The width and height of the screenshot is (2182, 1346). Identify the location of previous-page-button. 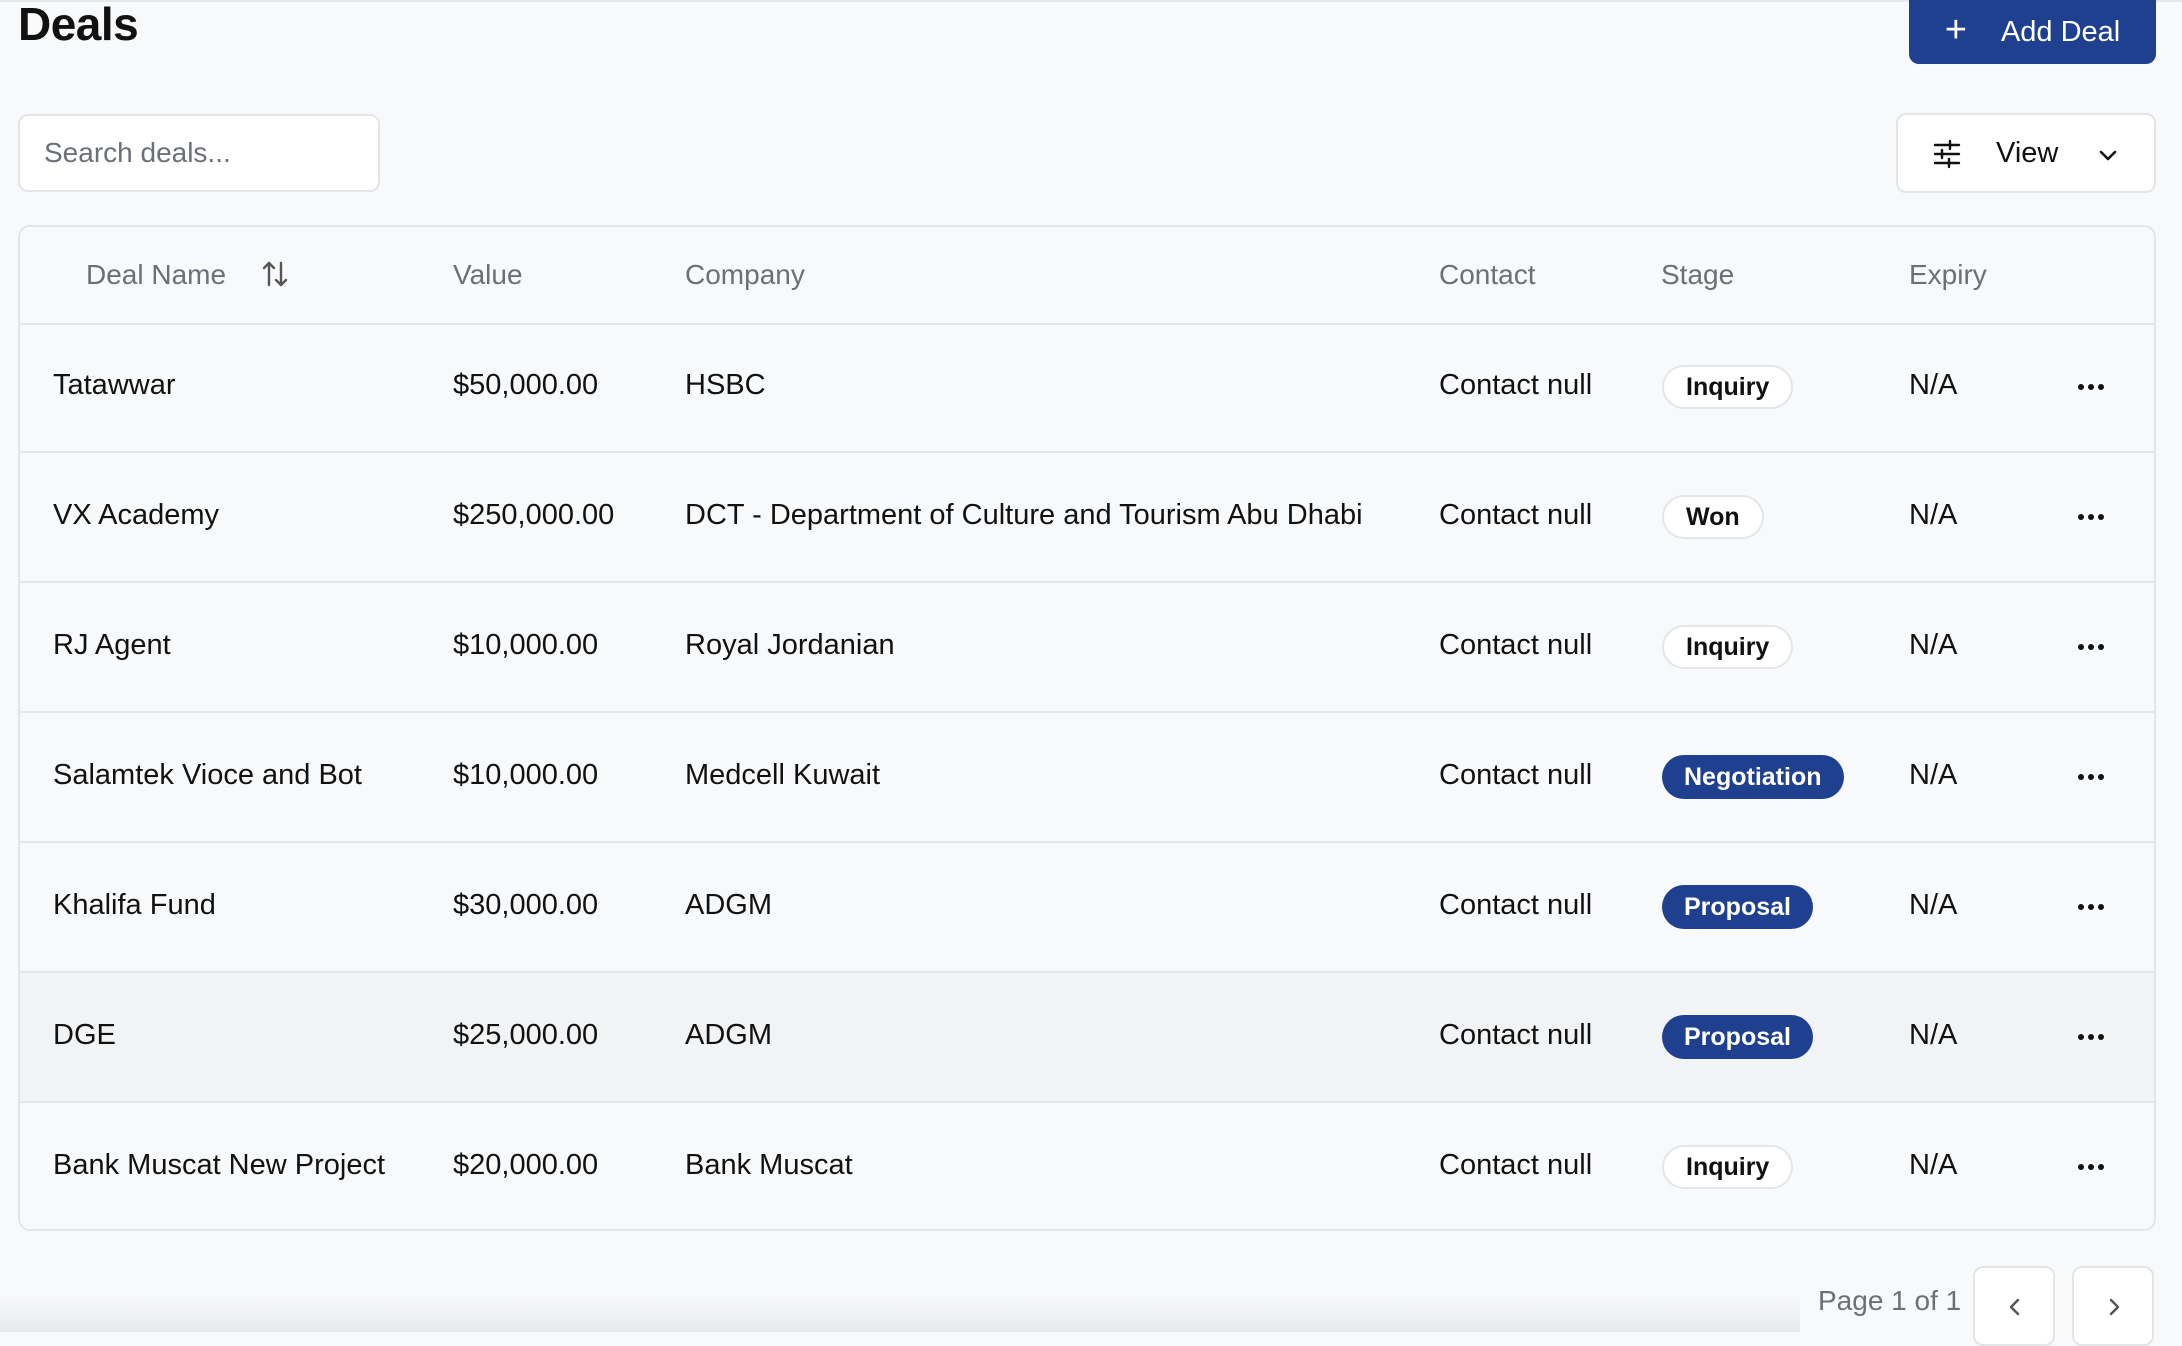
(2014, 1306).